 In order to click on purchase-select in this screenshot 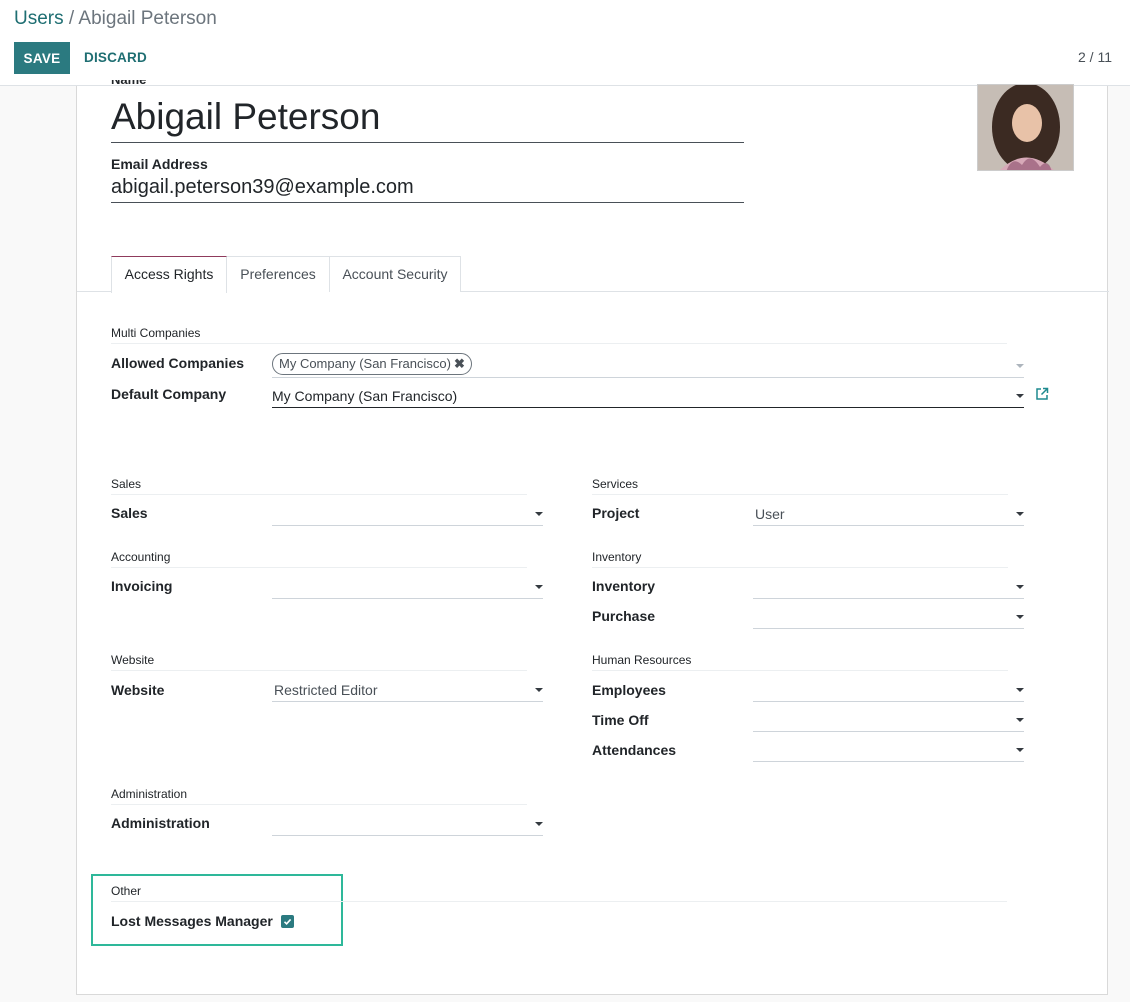, I will do `click(888, 618)`.